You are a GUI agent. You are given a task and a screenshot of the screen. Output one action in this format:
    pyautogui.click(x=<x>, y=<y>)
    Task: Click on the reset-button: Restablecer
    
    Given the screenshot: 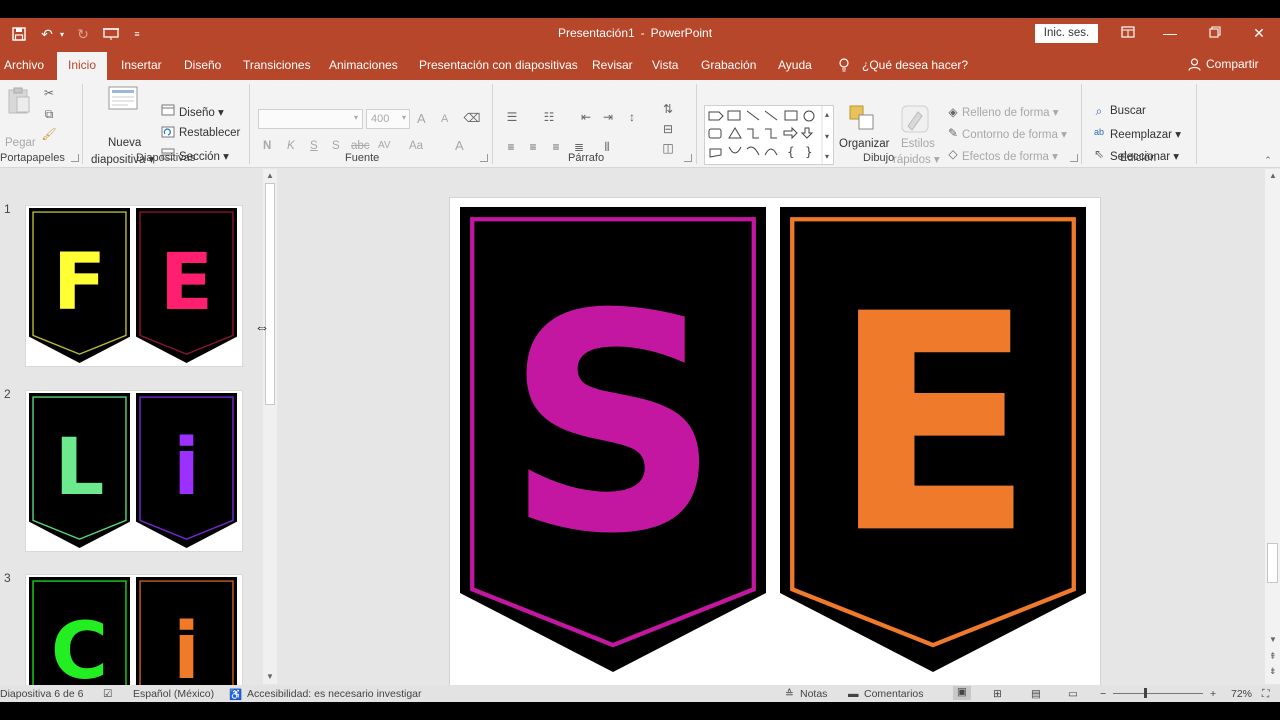 What is the action you would take?
    pyautogui.click(x=209, y=133)
    